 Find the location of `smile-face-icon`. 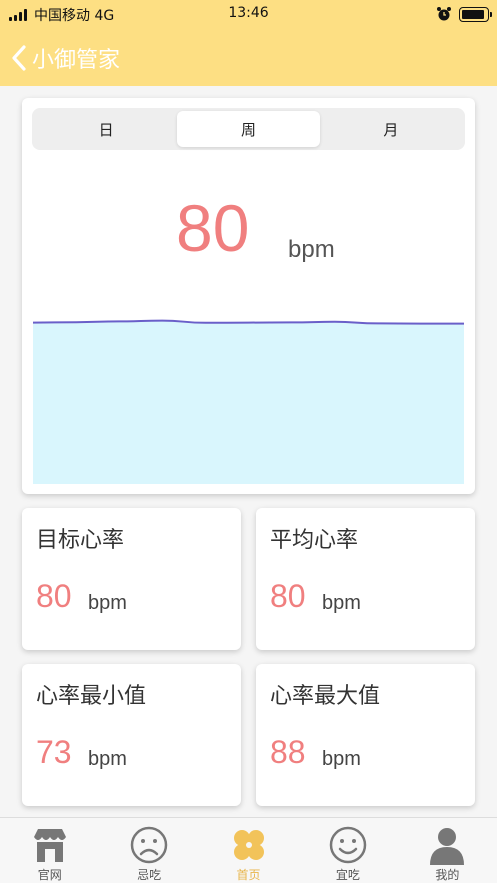

smile-face-icon is located at coordinates (348, 845).